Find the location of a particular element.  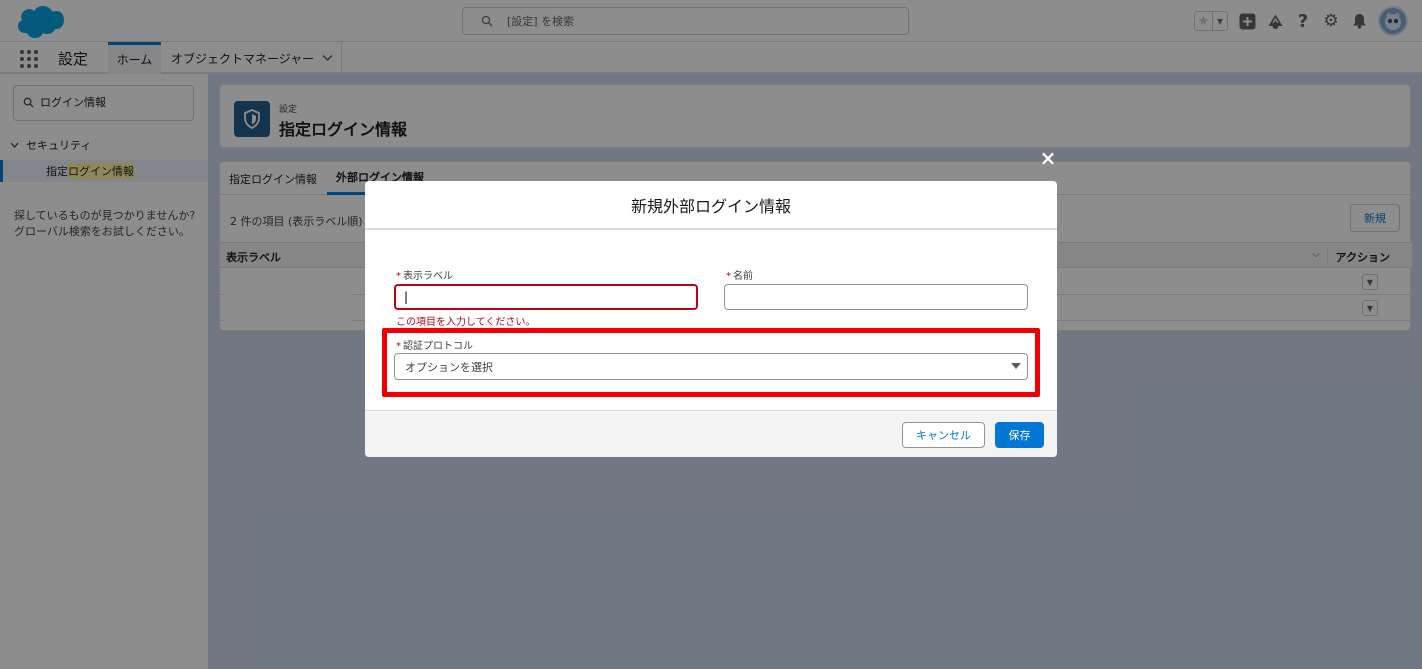

protocol-field-label: * 認証プロトコル is located at coordinates (434, 344).